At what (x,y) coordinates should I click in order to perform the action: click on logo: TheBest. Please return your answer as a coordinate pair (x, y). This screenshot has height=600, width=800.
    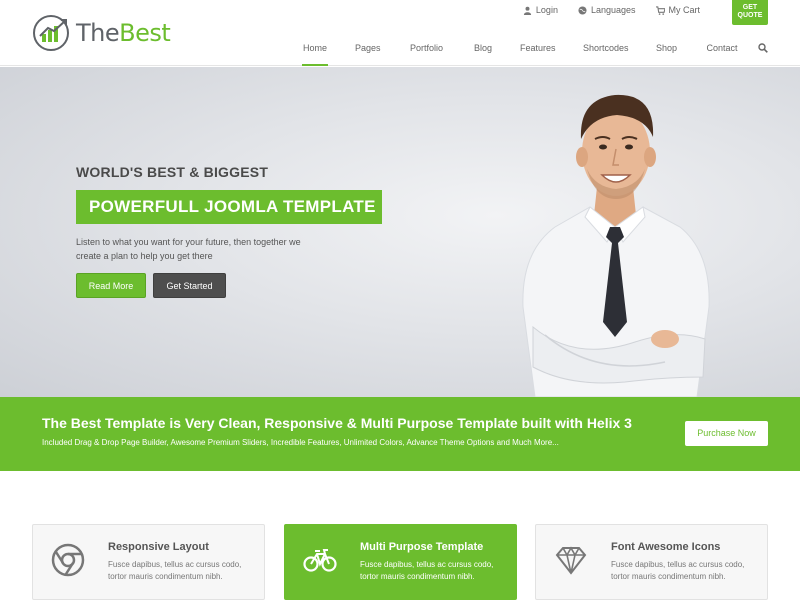
    Looking at the image, I should click on (101, 33).